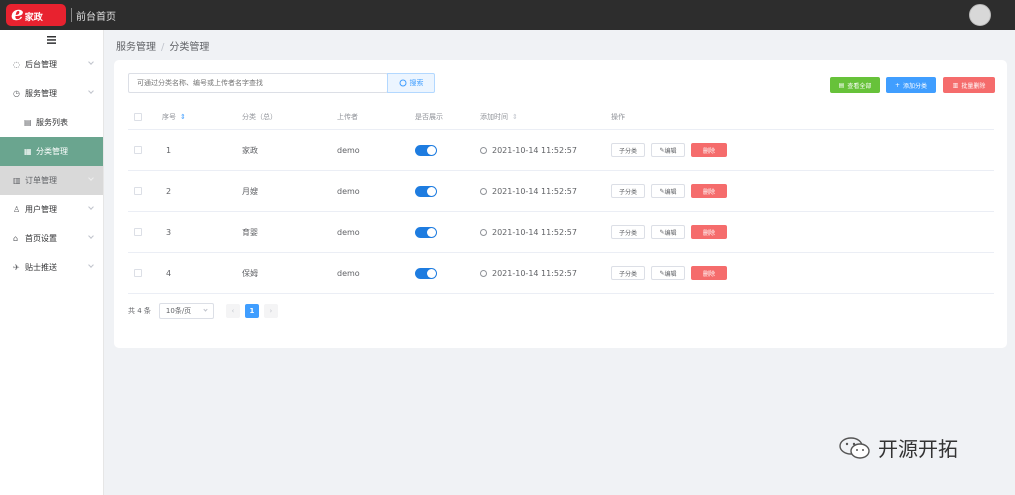 This screenshot has width=1015, height=495. What do you see at coordinates (139, 311) in the screenshot?
I see `pagination-total: 共 4 条` at bounding box center [139, 311].